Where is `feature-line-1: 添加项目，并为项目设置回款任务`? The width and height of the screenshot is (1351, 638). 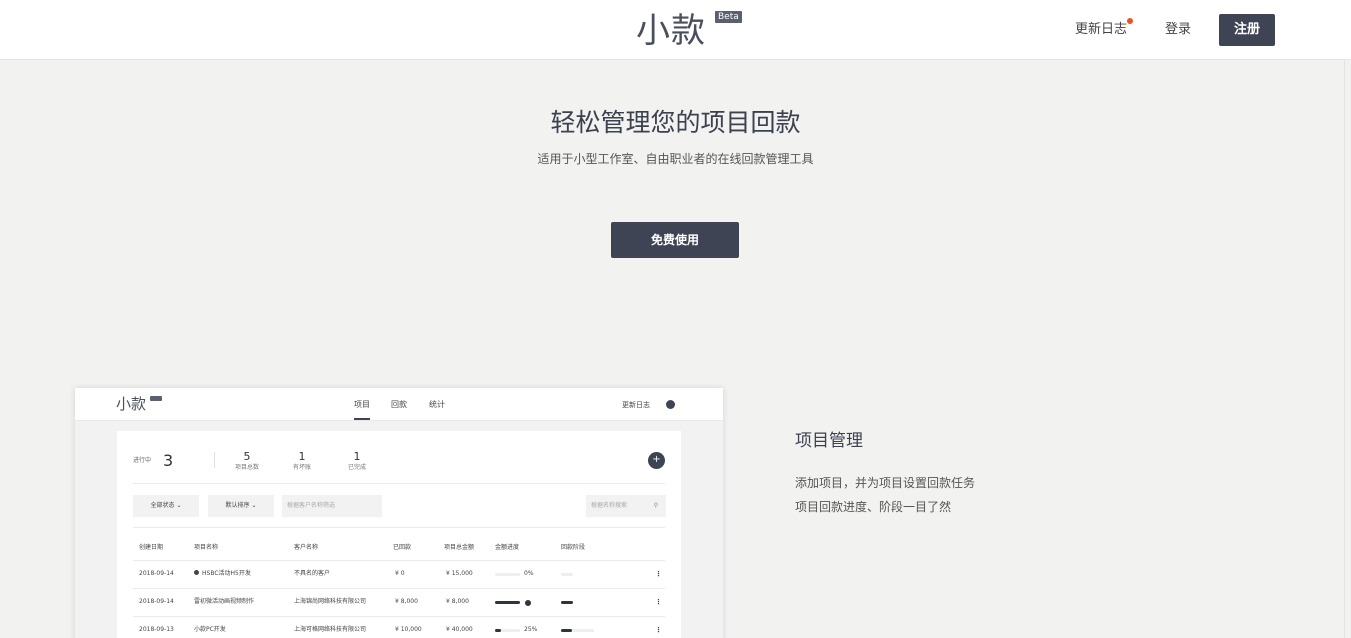
feature-line-1: 添加项目，并为项目设置回款任务 is located at coordinates (885, 483).